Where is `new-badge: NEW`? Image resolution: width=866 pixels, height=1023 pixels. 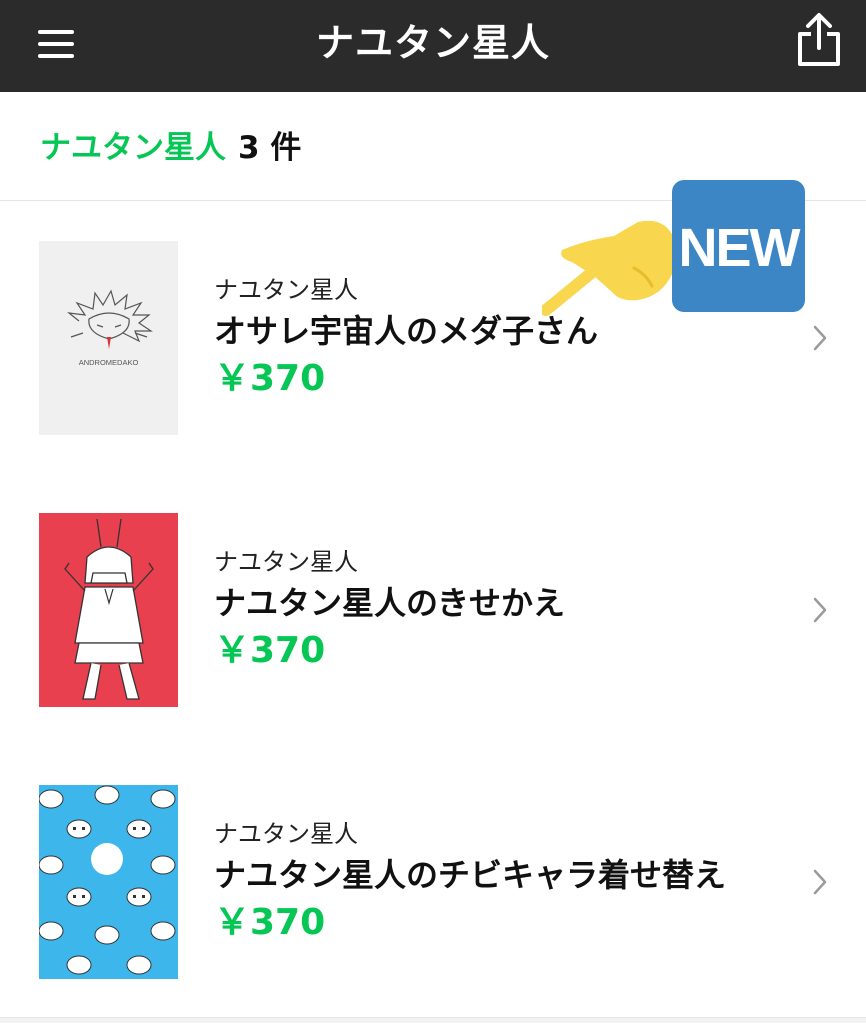 new-badge: NEW is located at coordinates (738, 246).